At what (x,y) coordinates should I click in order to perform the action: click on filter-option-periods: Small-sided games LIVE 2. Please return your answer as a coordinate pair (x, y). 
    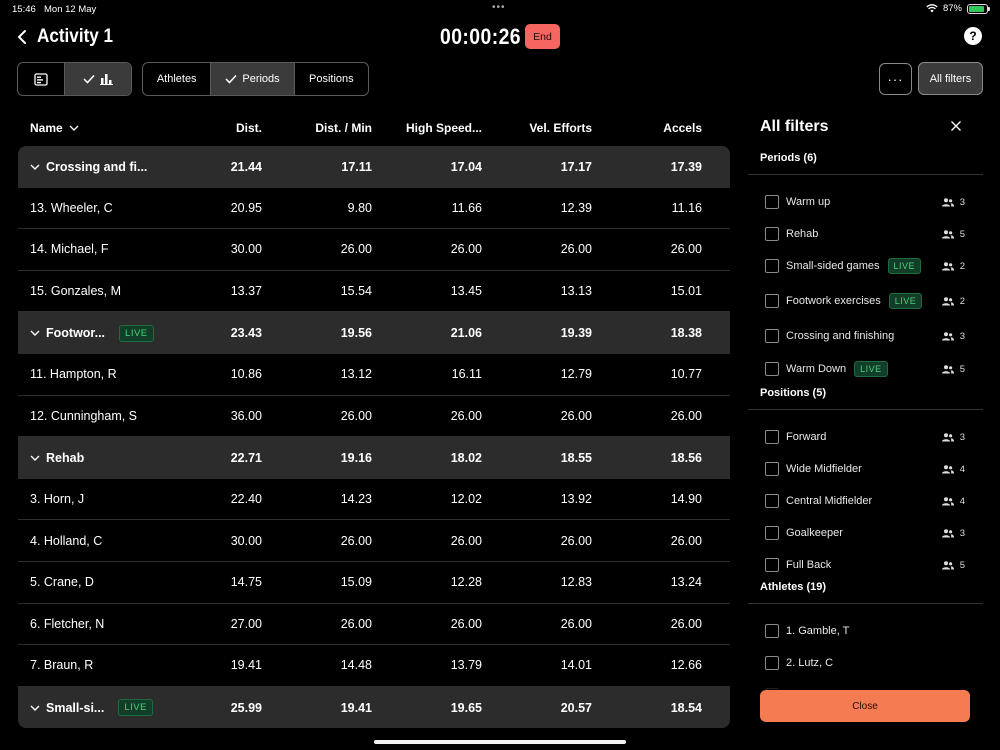
    Looking at the image, I should click on (869, 266).